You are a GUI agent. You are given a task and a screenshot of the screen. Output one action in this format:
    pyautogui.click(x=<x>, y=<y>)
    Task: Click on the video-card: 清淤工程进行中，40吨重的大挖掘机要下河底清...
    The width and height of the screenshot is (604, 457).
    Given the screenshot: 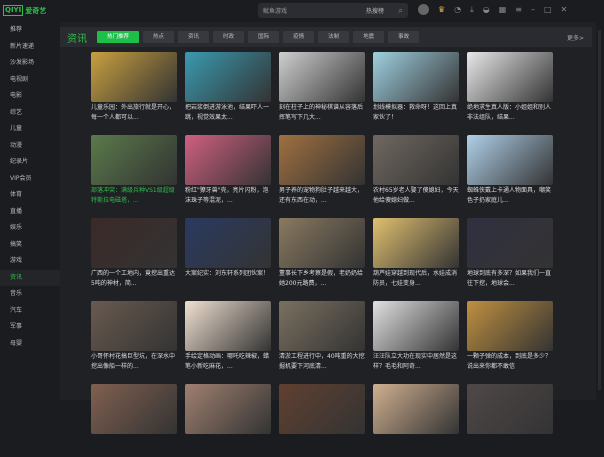 What is the action you would take?
    pyautogui.click(x=322, y=337)
    